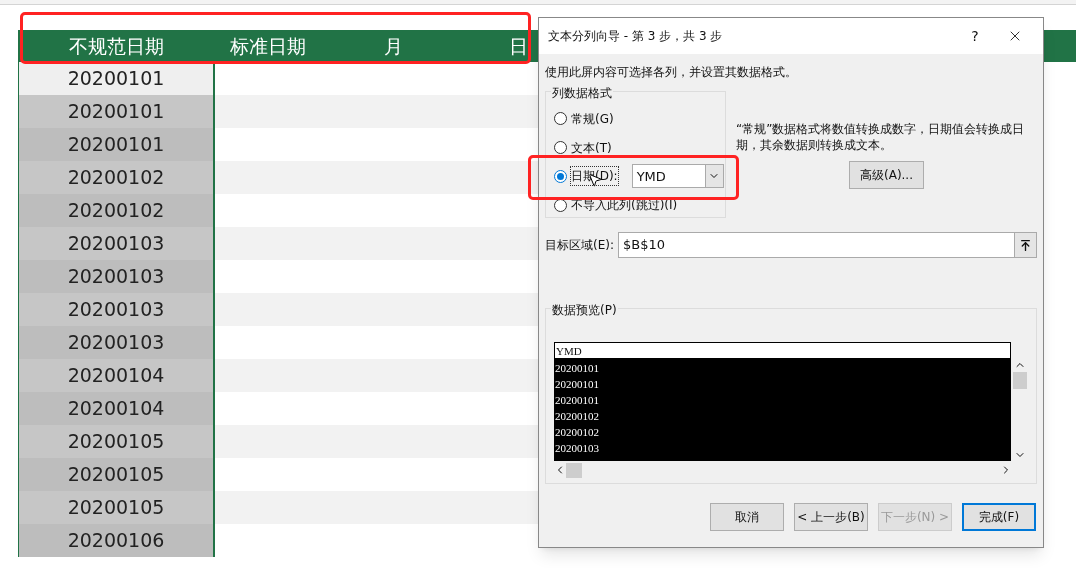 The image size is (1076, 568). What do you see at coordinates (582, 93) in the screenshot?
I see `group-legend: 列数据格式` at bounding box center [582, 93].